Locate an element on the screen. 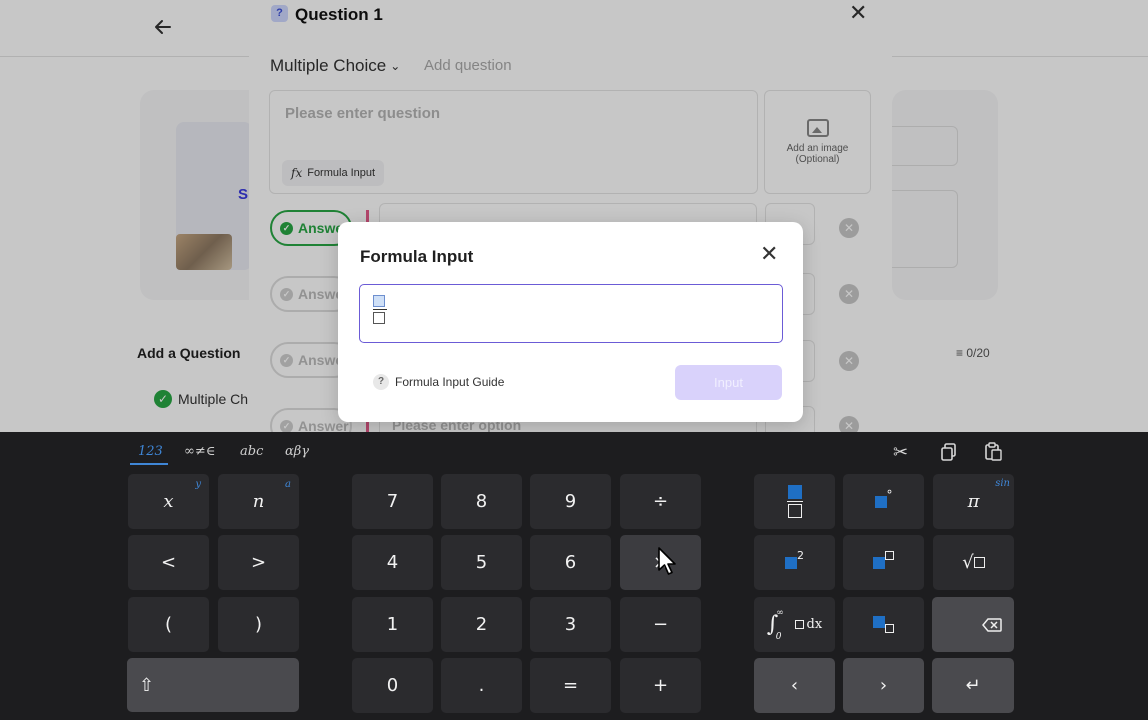 The image size is (1148, 720). fraction-bar is located at coordinates (380, 309).